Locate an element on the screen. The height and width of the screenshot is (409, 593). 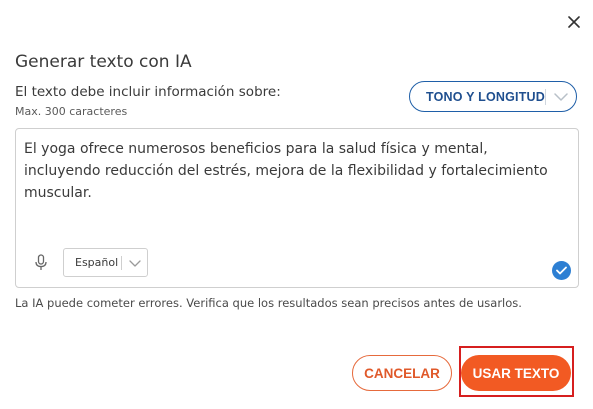
tone-length-dropdown: TONO Y LONGITUD is located at coordinates (493, 96).